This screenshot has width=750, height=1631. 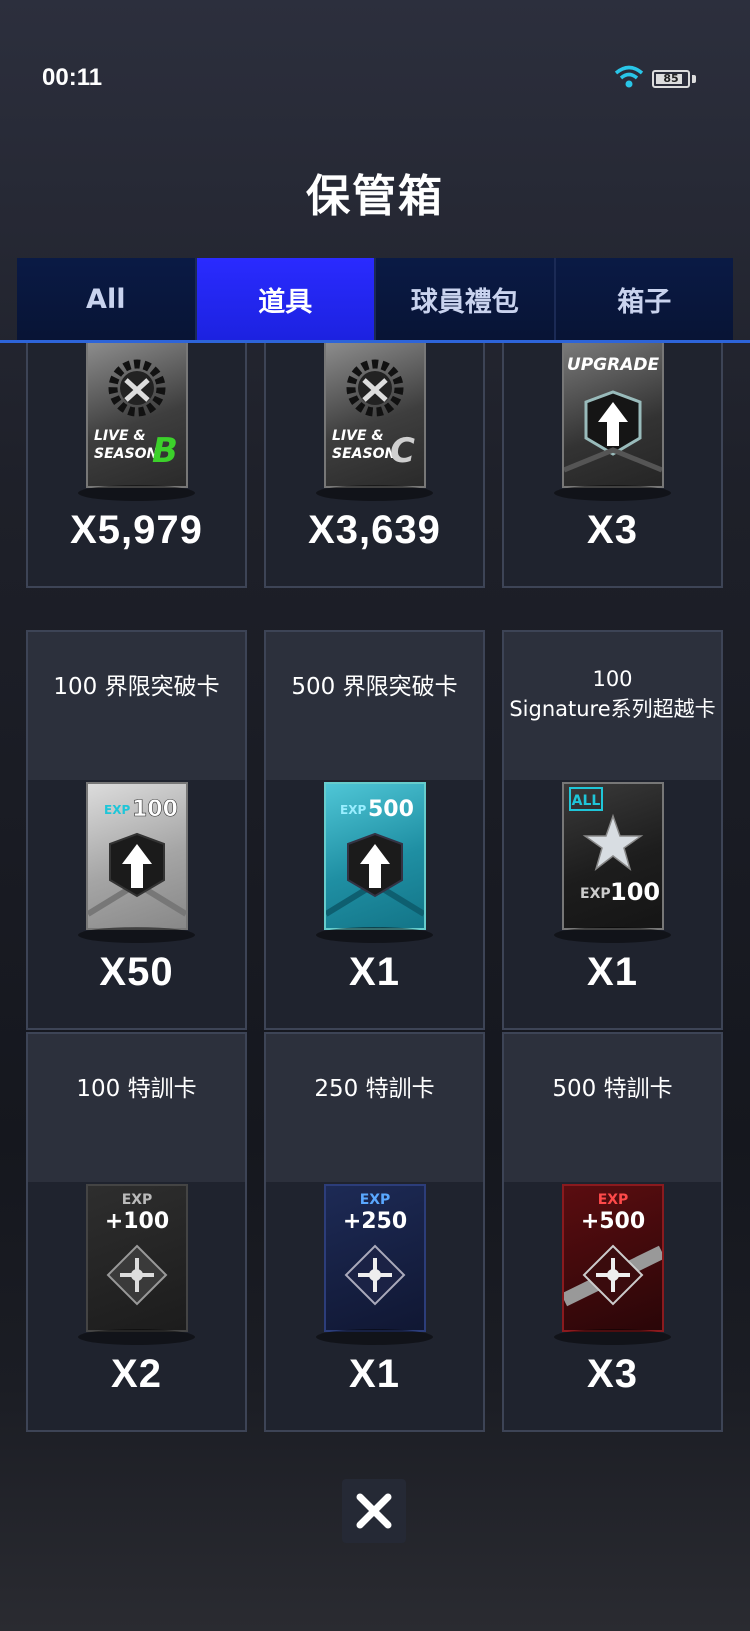 I want to click on svg-text: B, so click(x=165, y=451).